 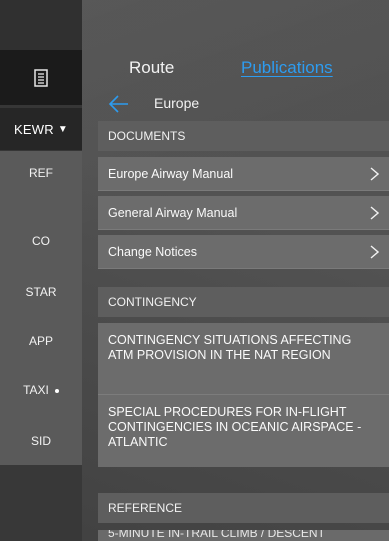 I want to click on back-navigation: Europe, so click(x=243, y=104).